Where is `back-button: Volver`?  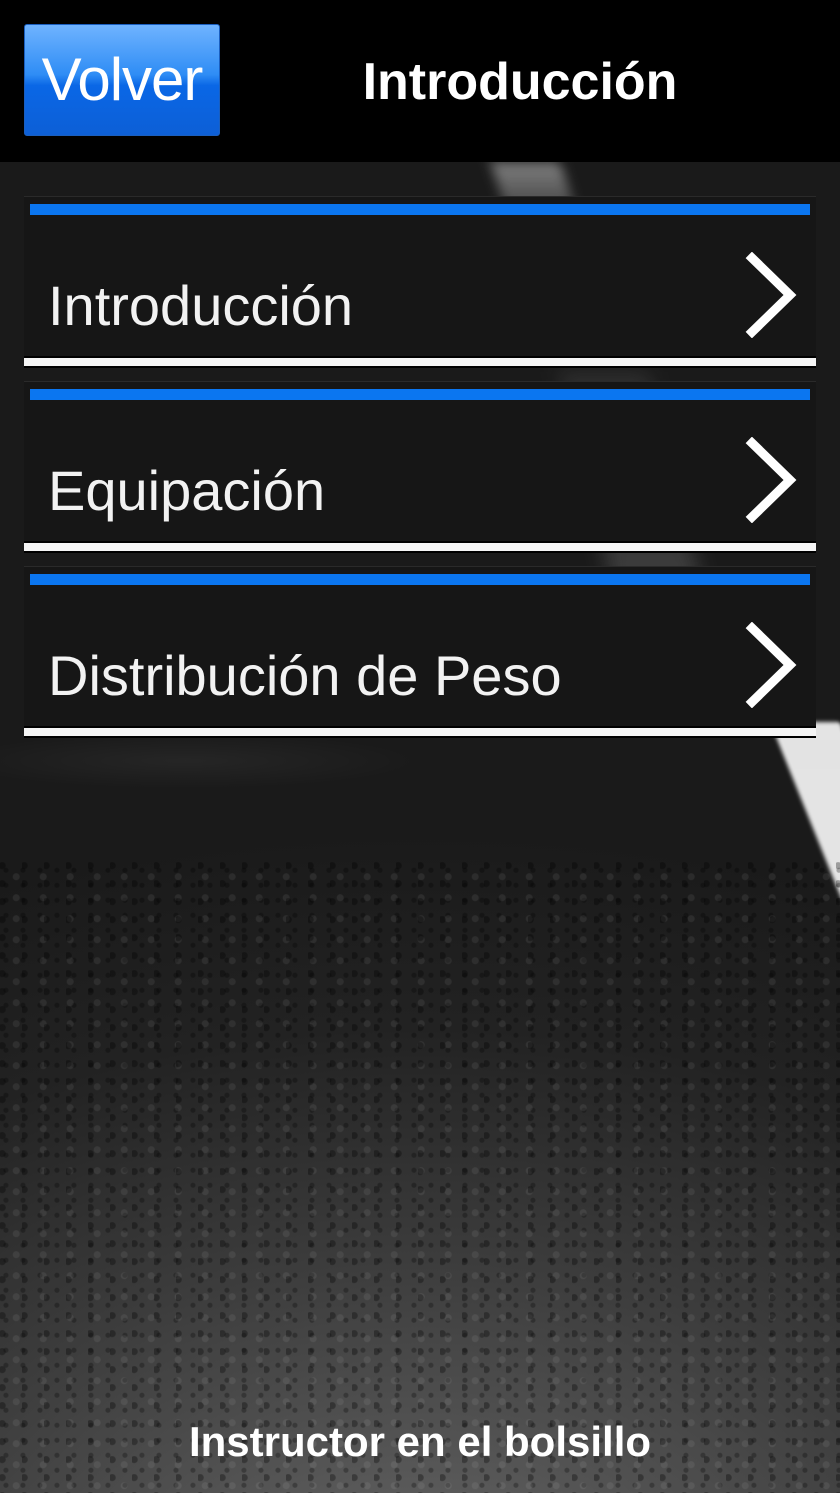
back-button: Volver is located at coordinates (122, 80).